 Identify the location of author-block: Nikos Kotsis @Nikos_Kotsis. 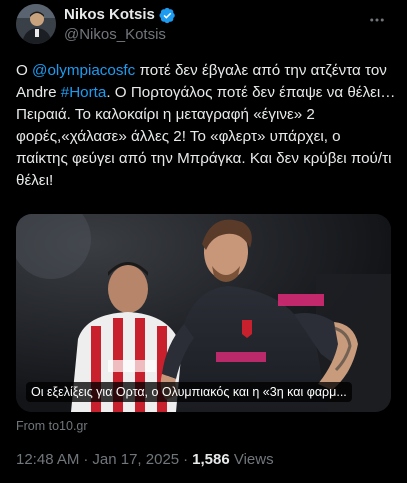
(120, 25).